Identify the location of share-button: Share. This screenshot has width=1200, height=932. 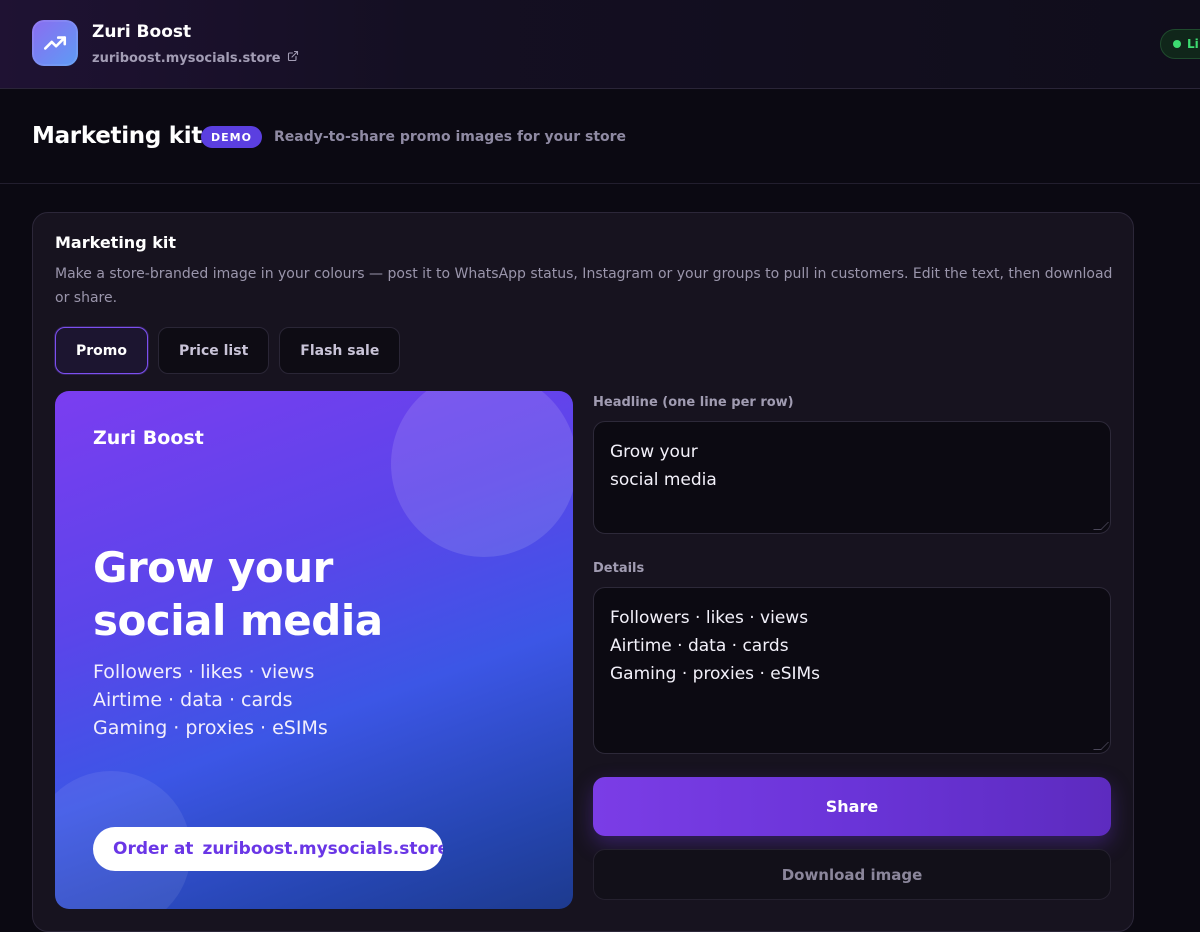
(852, 806).